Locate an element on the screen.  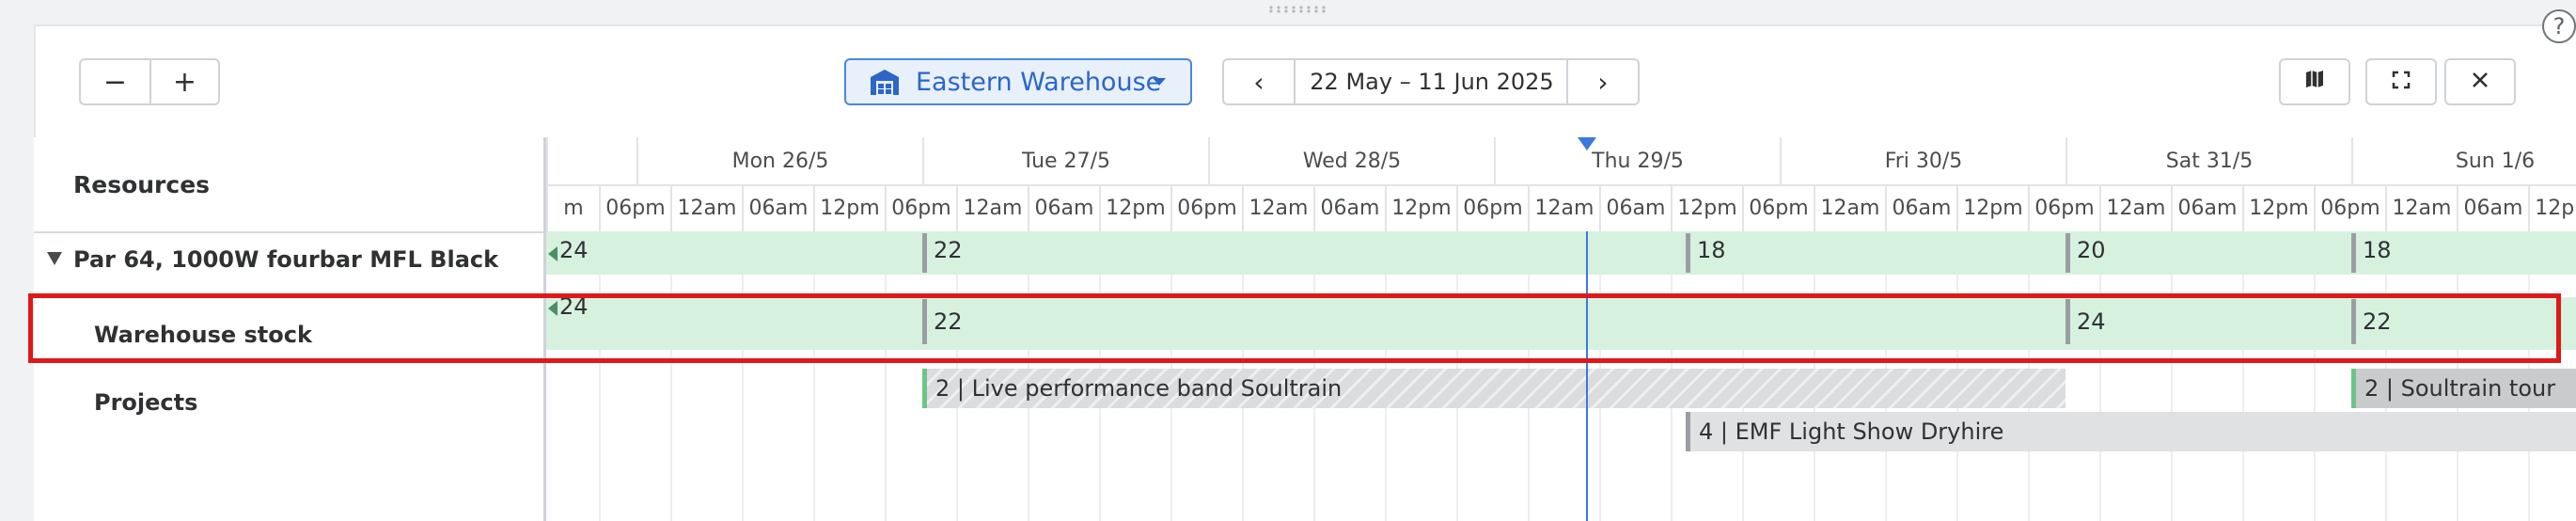
next-range-button: › is located at coordinates (1602, 81).